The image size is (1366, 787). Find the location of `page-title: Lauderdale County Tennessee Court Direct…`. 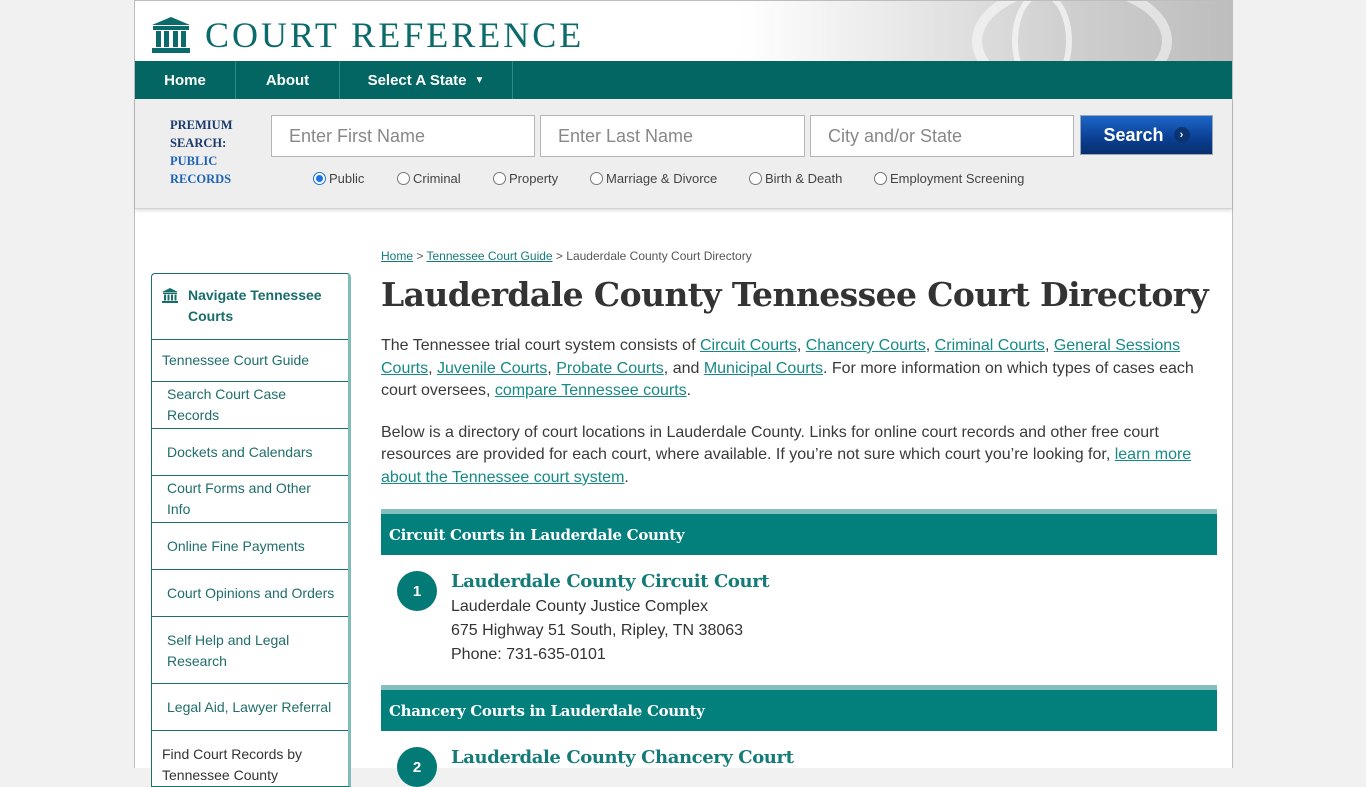

page-title: Lauderdale County Tennessee Court Direct… is located at coordinates (795, 294).